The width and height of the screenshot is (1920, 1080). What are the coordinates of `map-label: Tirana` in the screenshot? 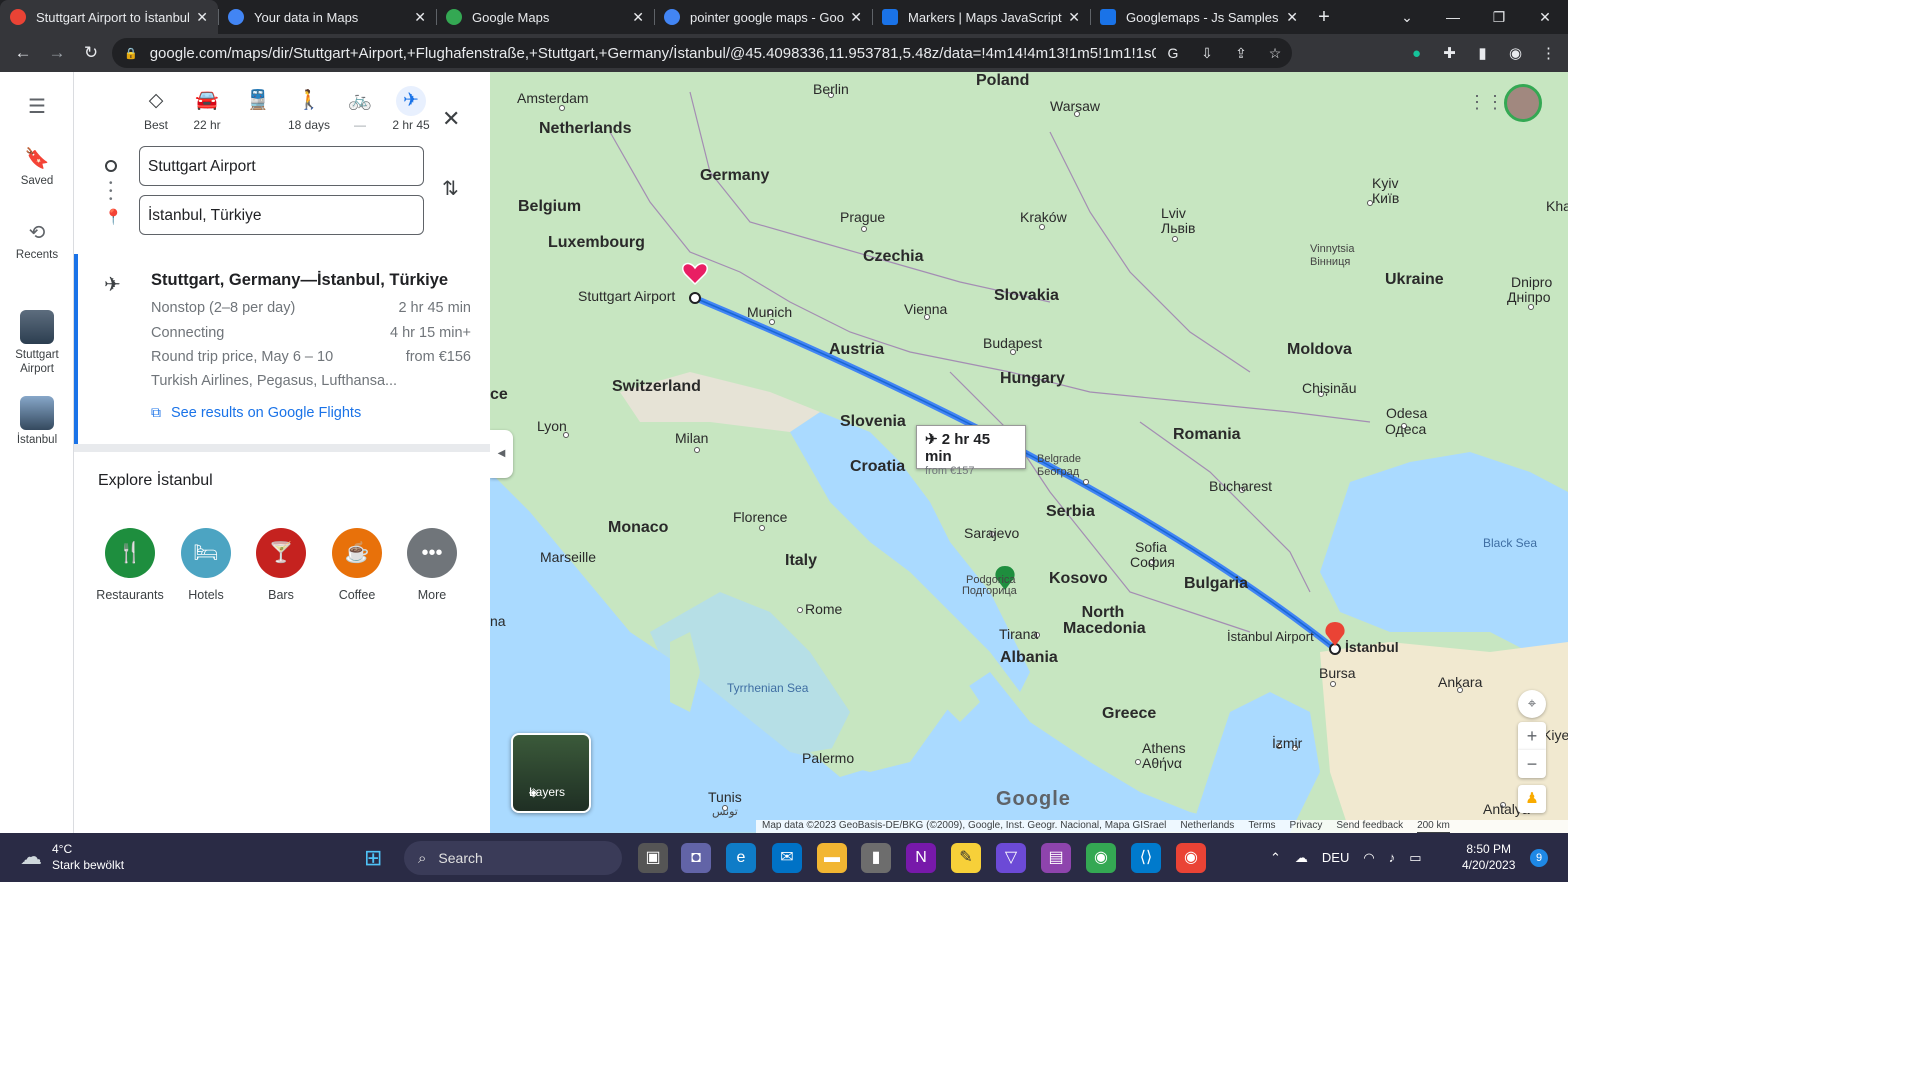 It's located at (1019, 634).